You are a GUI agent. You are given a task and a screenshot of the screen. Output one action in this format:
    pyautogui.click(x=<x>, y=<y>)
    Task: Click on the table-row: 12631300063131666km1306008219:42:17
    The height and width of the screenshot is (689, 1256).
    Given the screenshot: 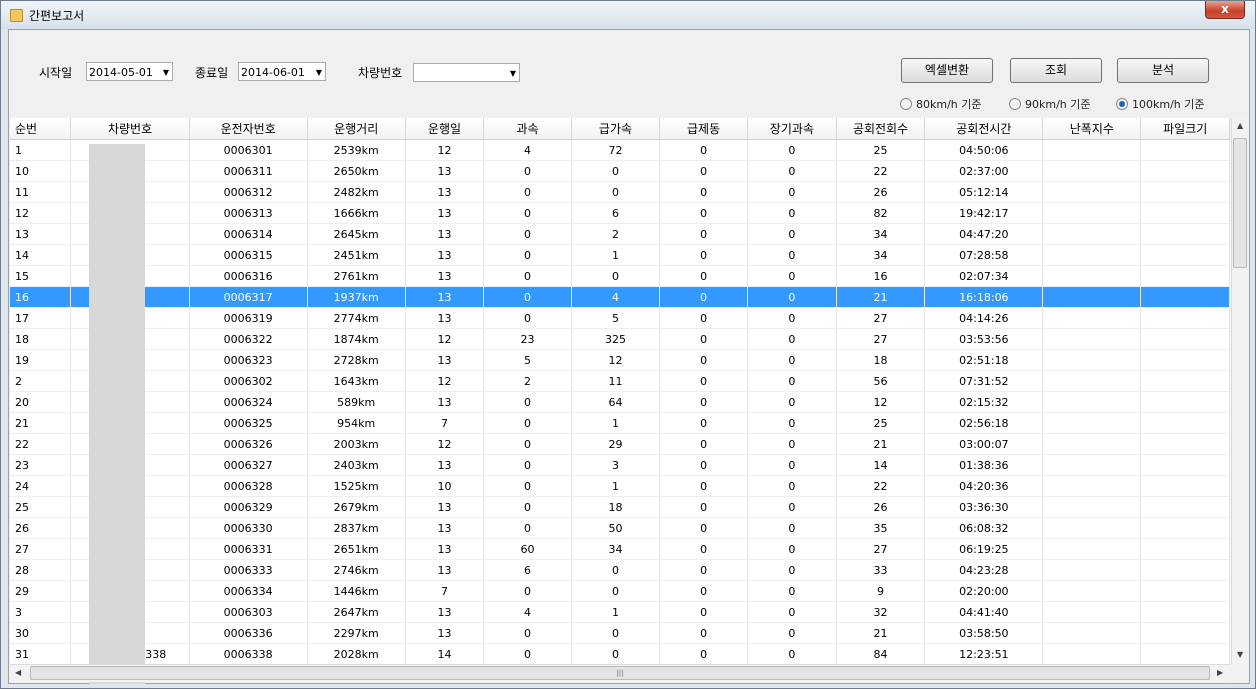 What is the action you would take?
    pyautogui.click(x=620, y=213)
    